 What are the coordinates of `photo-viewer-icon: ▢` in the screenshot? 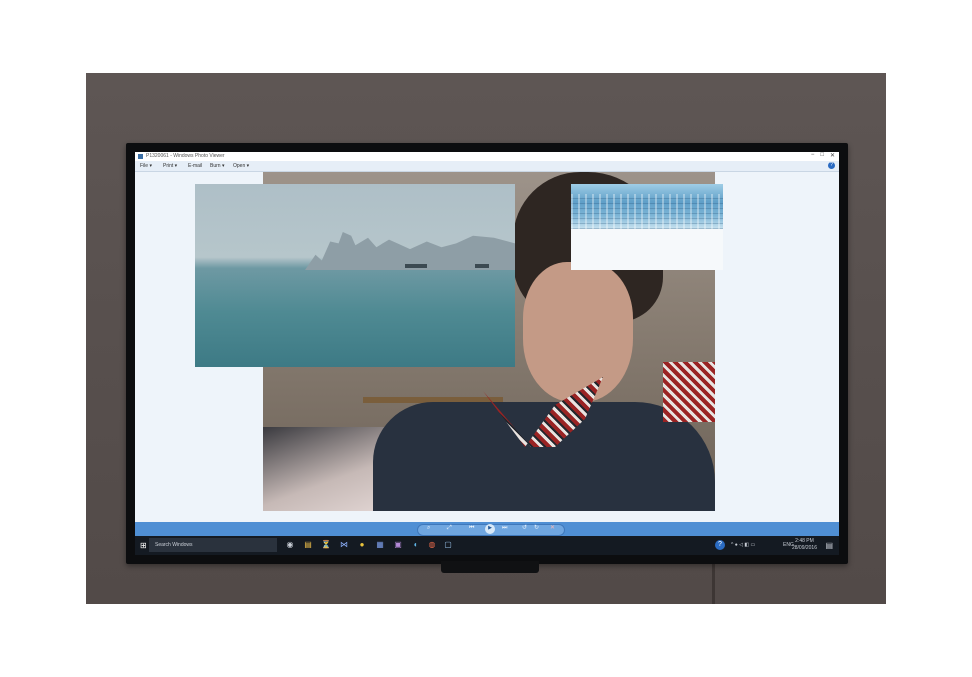 It's located at (448, 545).